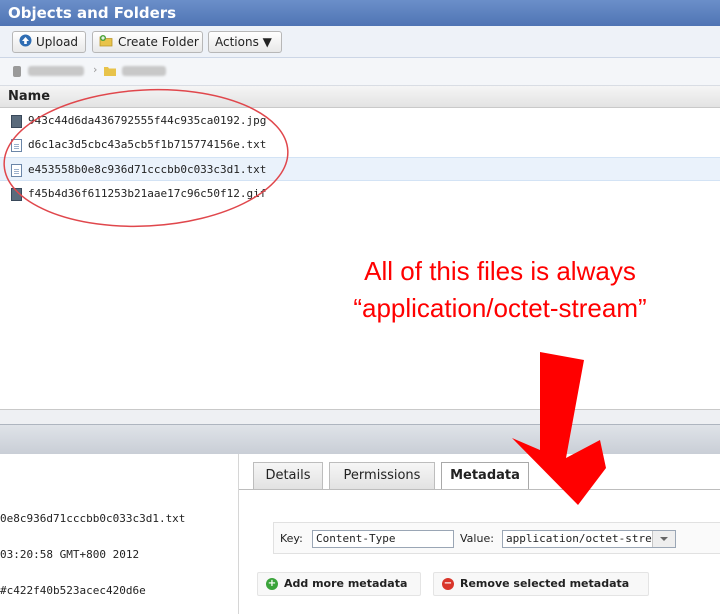 The height and width of the screenshot is (614, 720). Describe the element at coordinates (383, 539) in the screenshot. I see `key-input: Content-Type` at that location.